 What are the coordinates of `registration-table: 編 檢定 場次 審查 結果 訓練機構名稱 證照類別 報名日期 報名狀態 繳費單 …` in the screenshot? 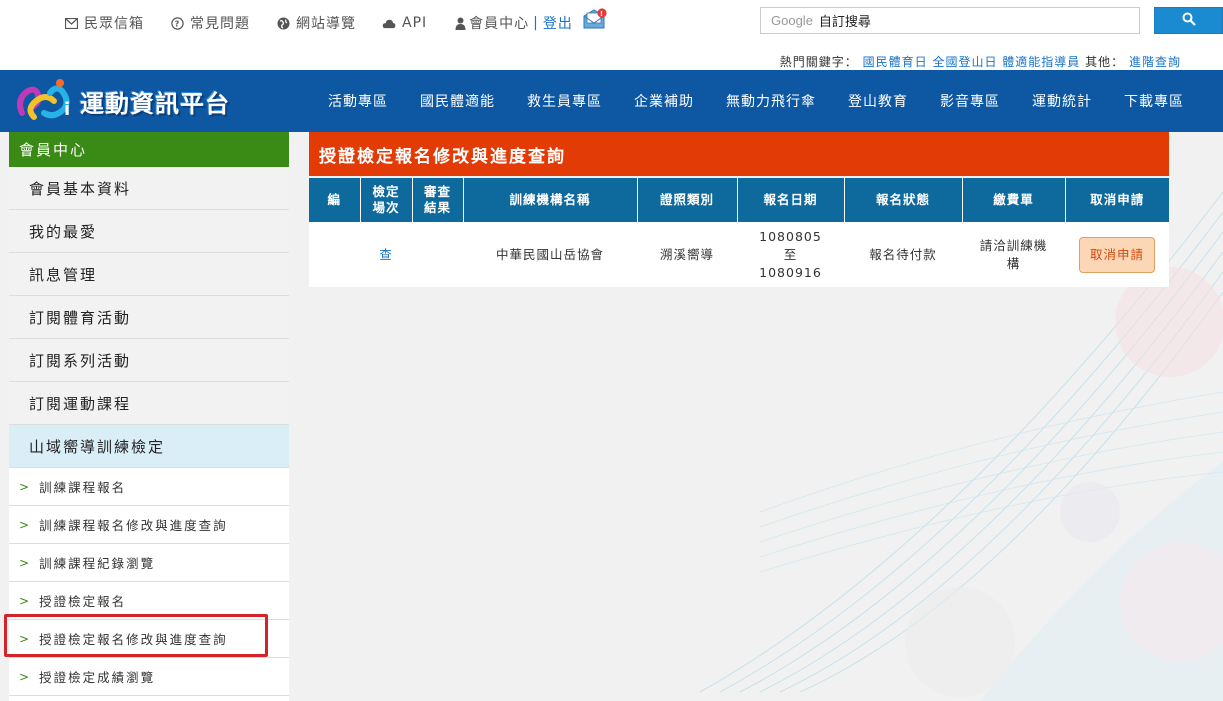 It's located at (739, 232).